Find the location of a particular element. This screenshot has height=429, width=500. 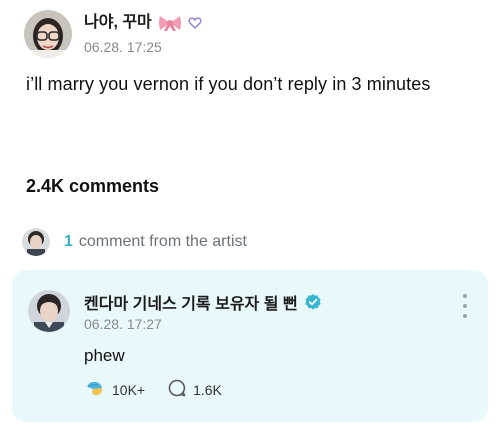

heart-icon is located at coordinates (195, 23).